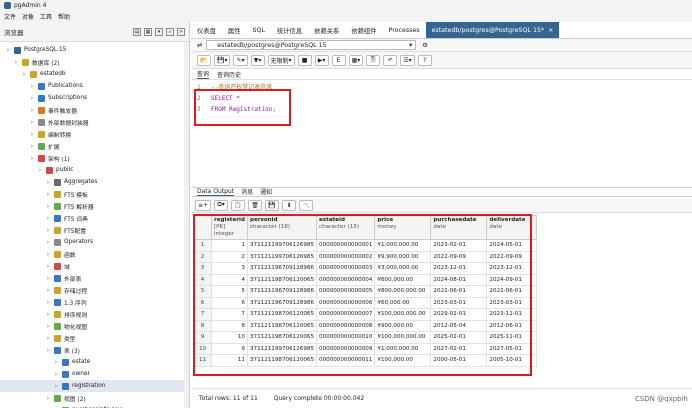 This screenshot has height=408, width=692. What do you see at coordinates (186, 225) in the screenshot?
I see `browser-scrollbar` at bounding box center [186, 225].